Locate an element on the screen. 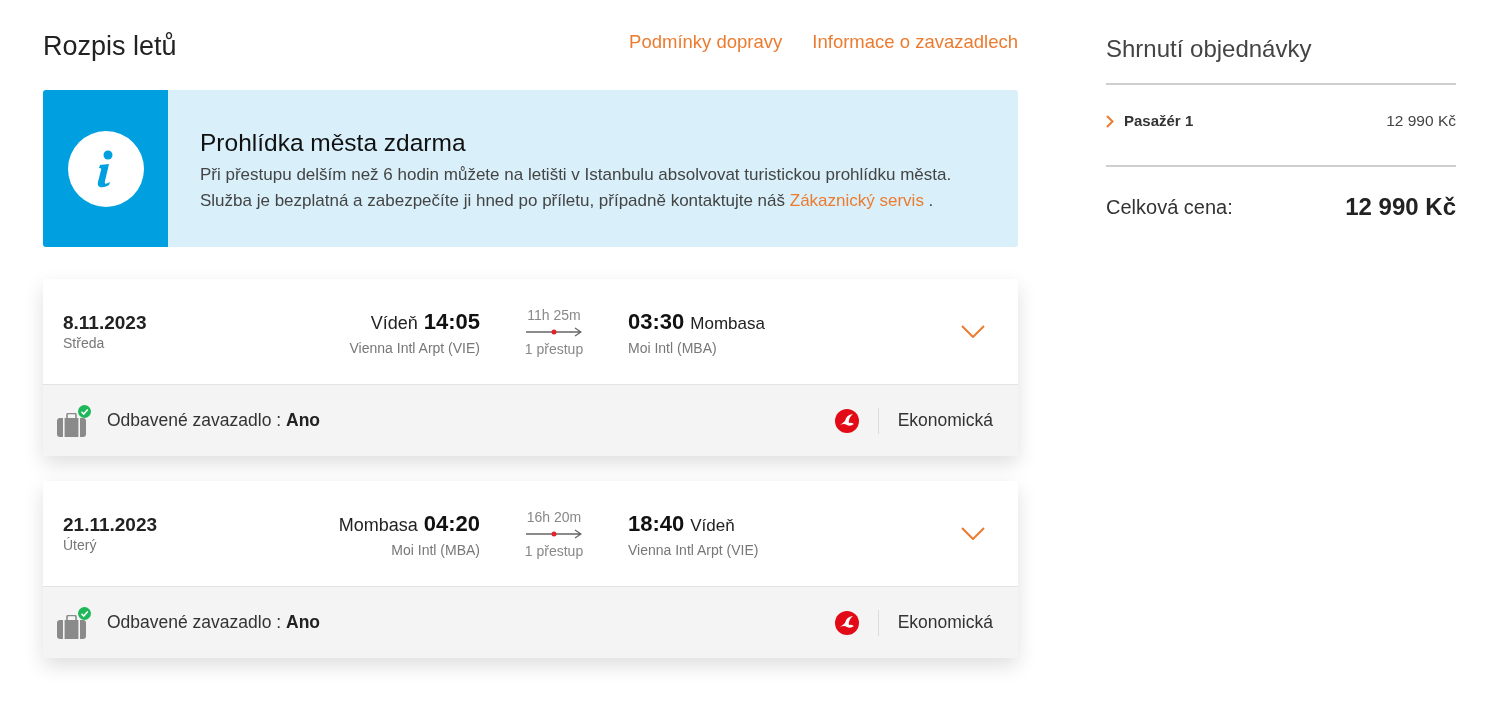 This screenshot has width=1489, height=711. passenger-toggle: Pasažér 1 is located at coordinates (1150, 121).